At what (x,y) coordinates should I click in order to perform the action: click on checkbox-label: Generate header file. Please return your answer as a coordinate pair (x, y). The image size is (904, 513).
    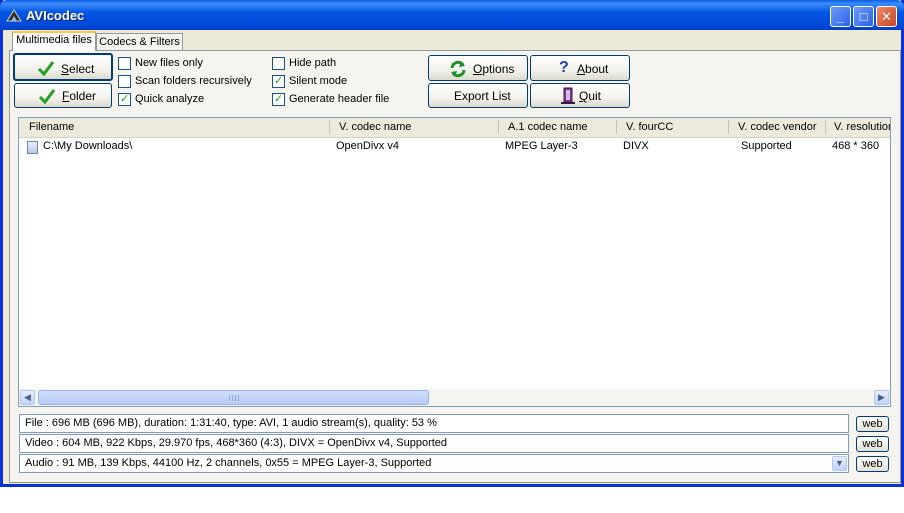
    Looking at the image, I should click on (339, 99).